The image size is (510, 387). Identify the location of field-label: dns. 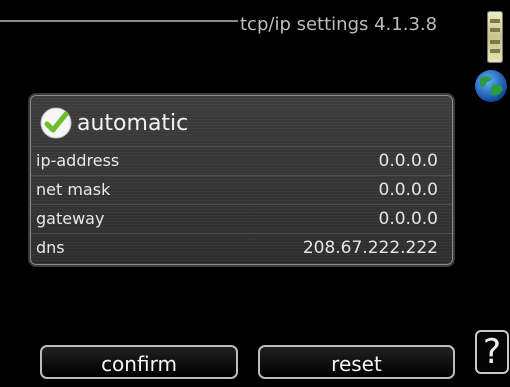
(50, 247).